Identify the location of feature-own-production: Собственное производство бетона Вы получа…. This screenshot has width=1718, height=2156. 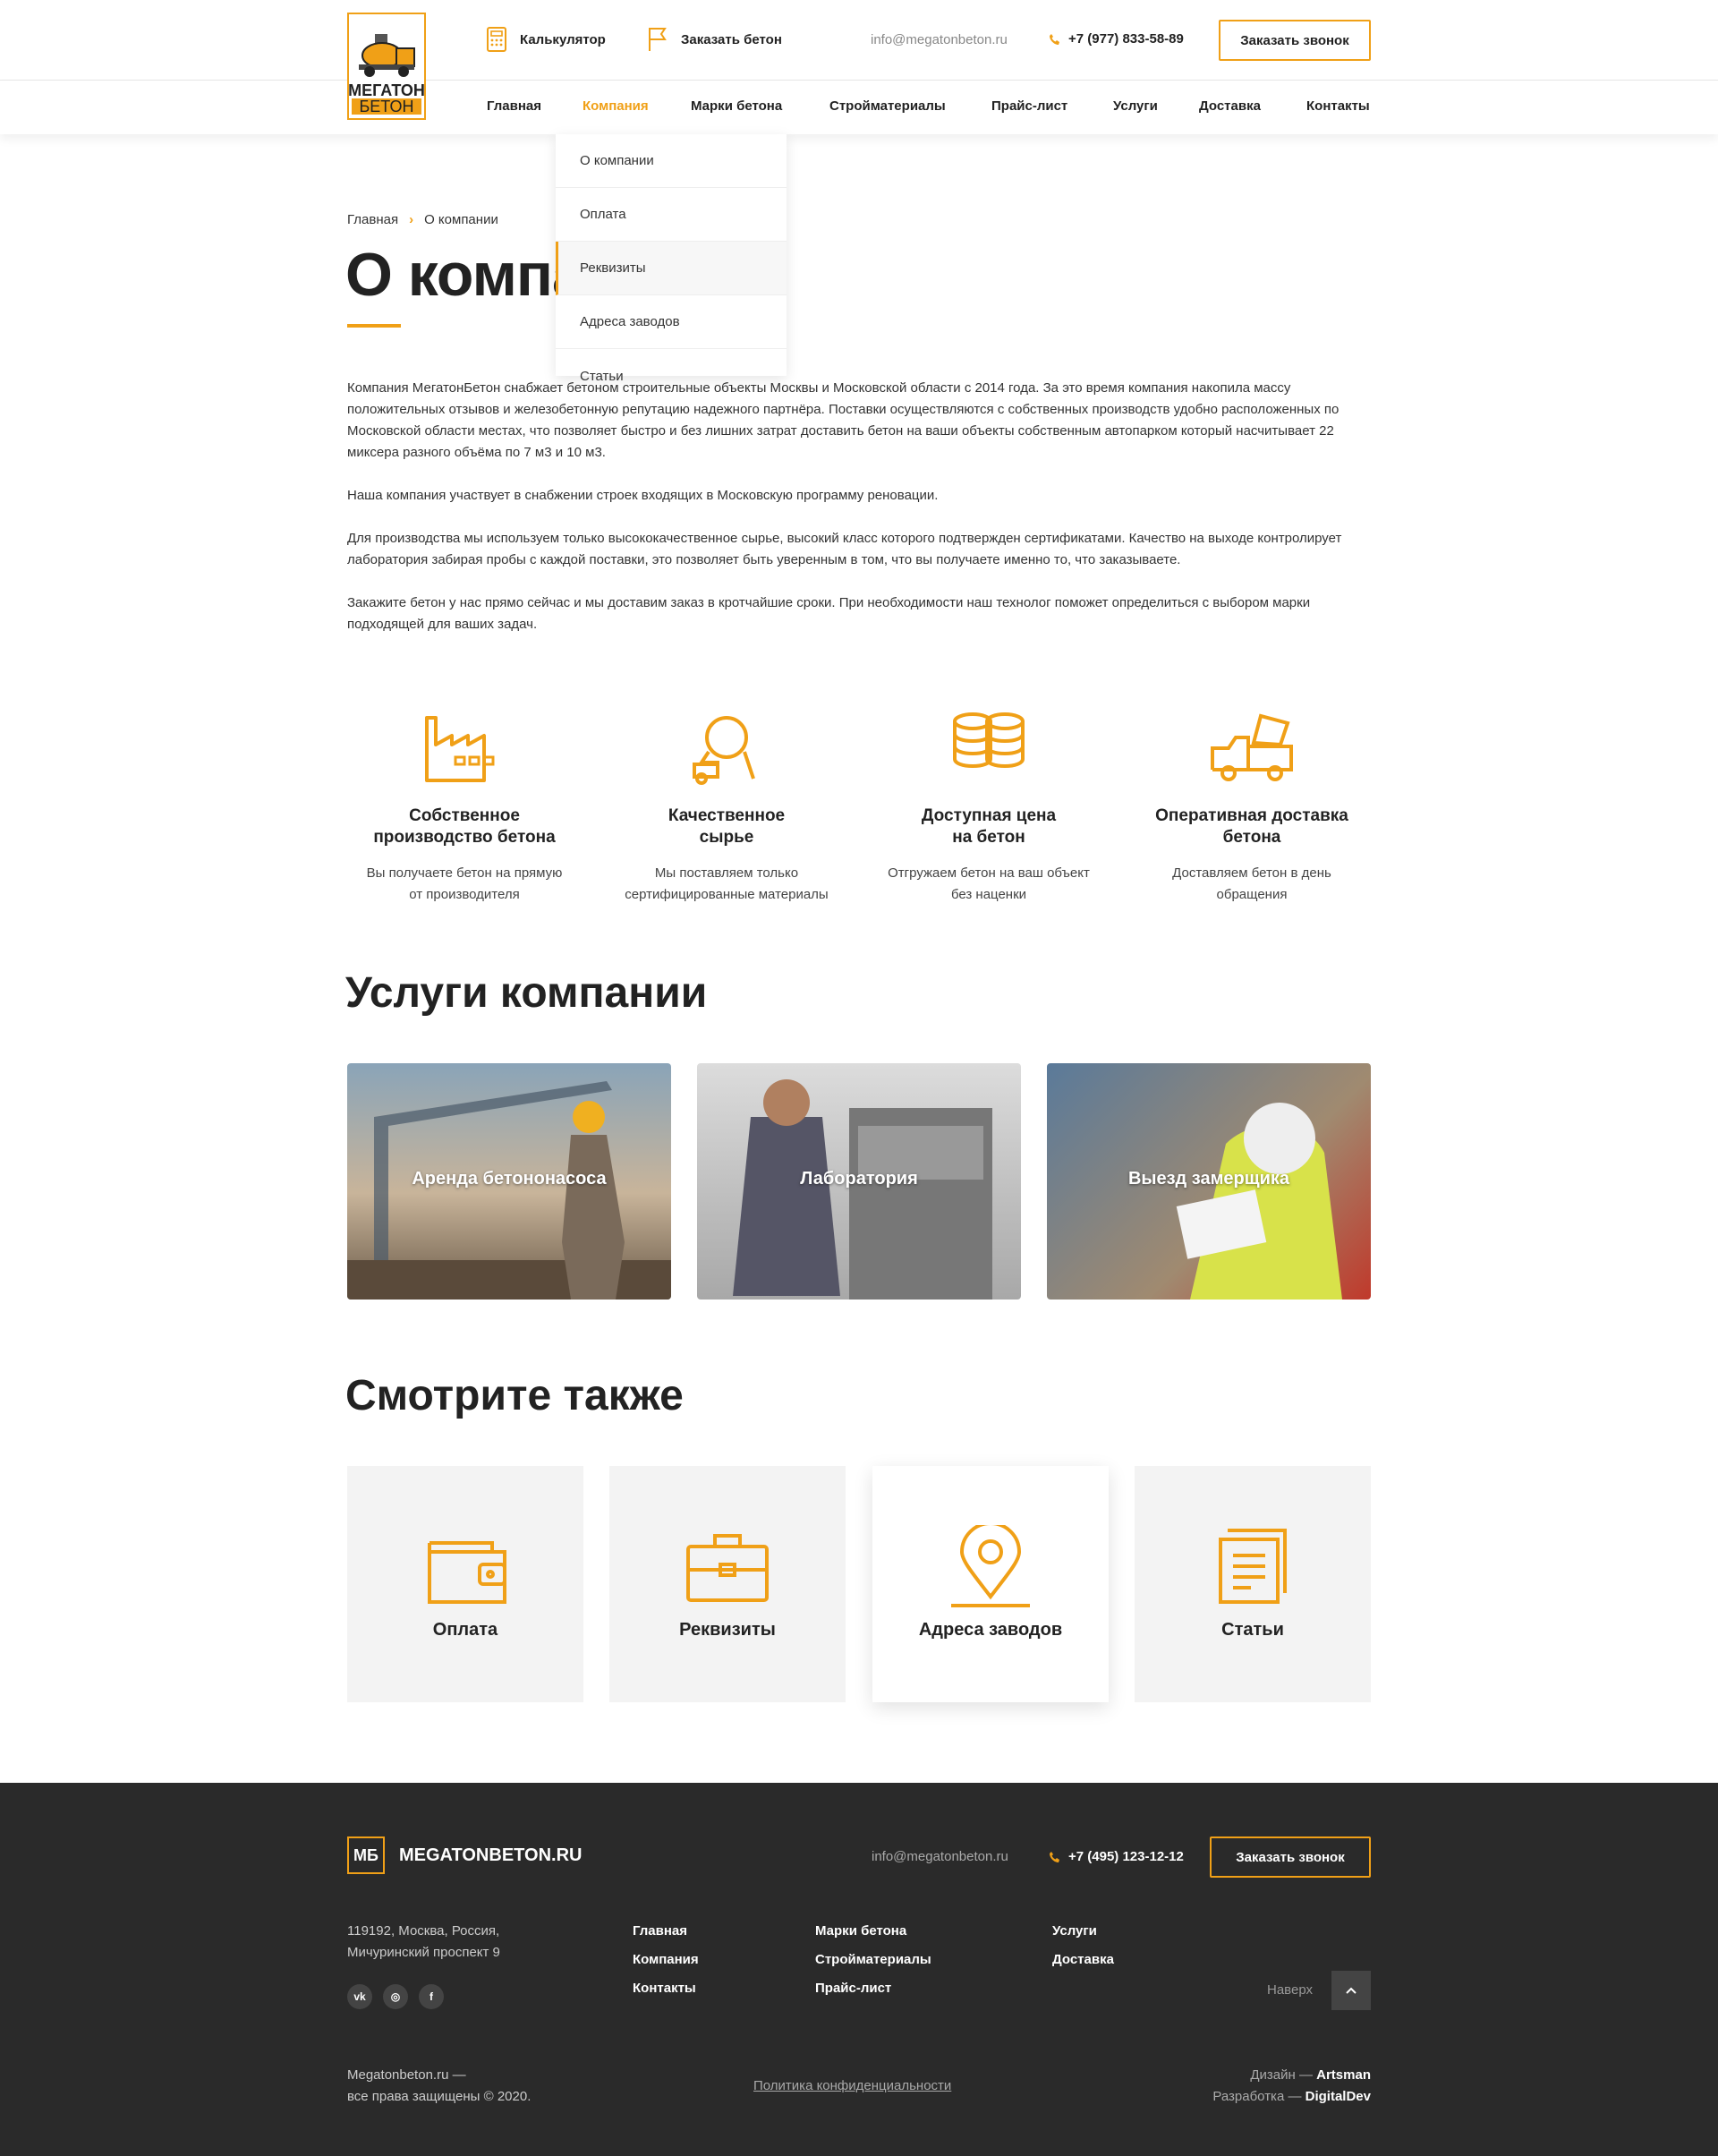
(464, 806).